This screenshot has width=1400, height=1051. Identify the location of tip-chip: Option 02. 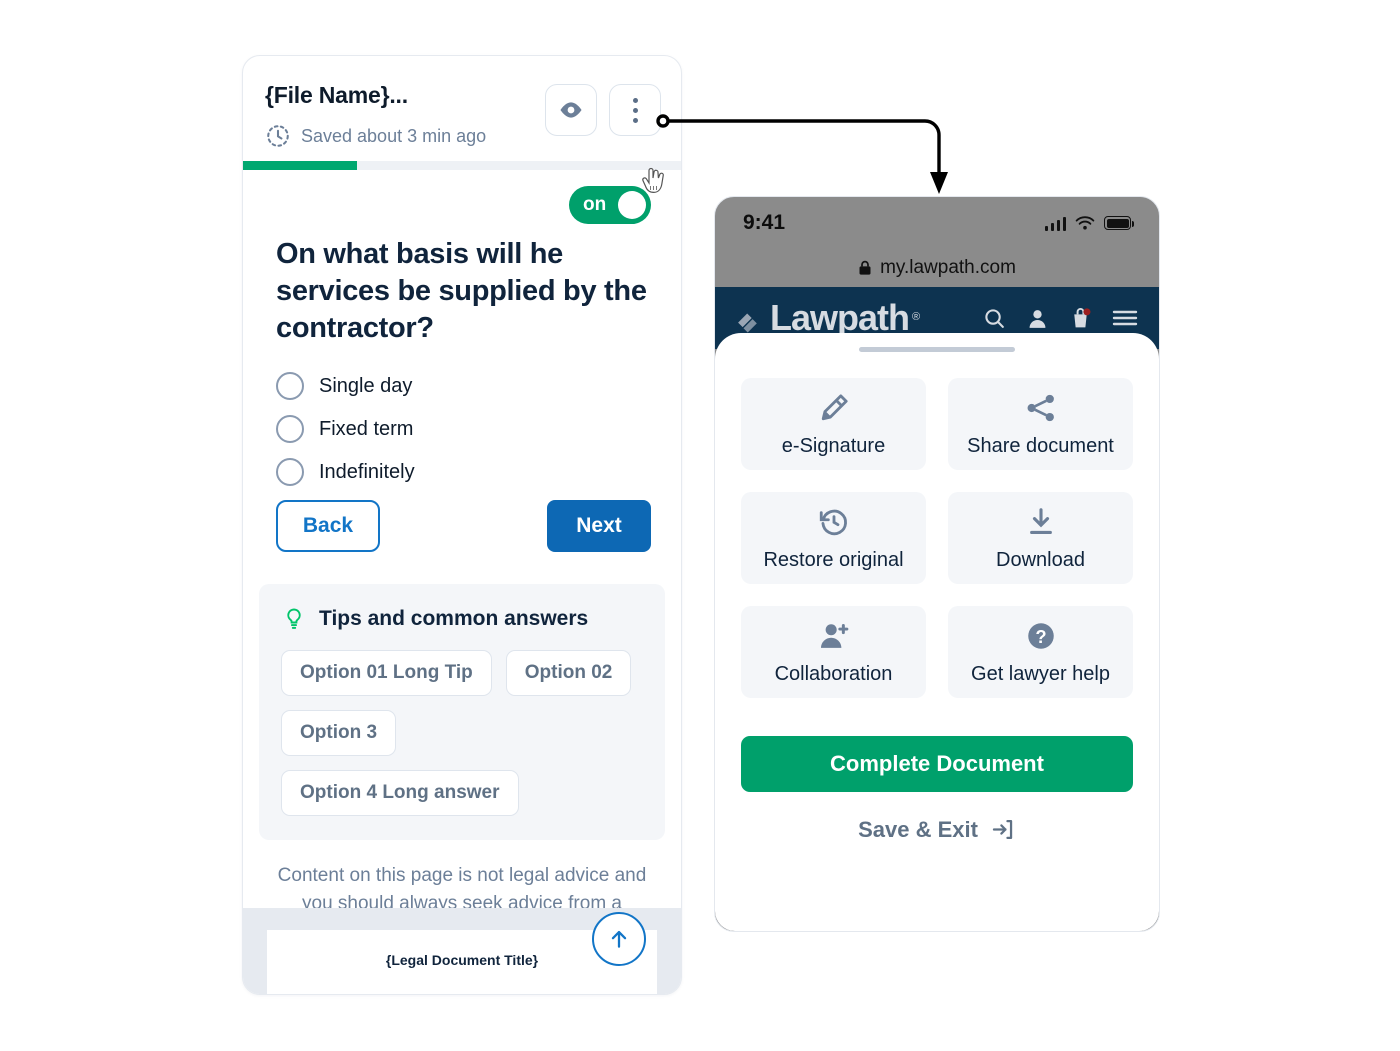
(568, 673).